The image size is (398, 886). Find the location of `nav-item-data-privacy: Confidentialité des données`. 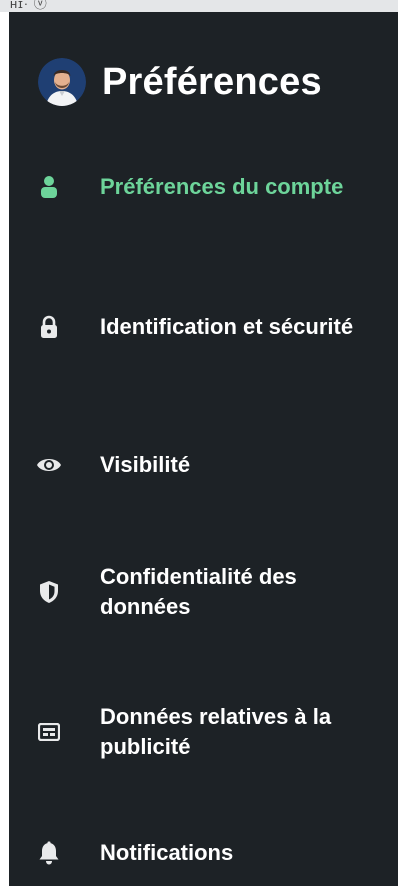

nav-item-data-privacy: Confidentialité des données is located at coordinates (210, 592).